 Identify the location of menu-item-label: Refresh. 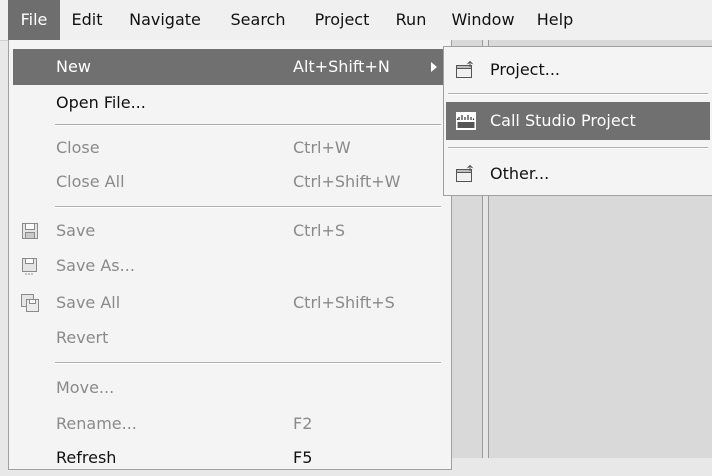
(86, 457).